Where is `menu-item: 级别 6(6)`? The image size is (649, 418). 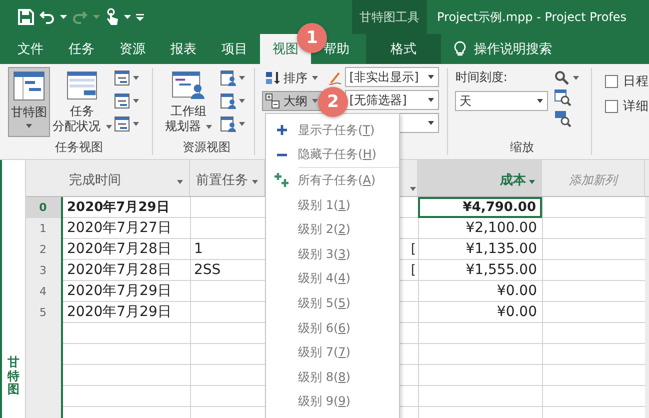
menu-item: 级别 6(6) is located at coordinates (332, 328).